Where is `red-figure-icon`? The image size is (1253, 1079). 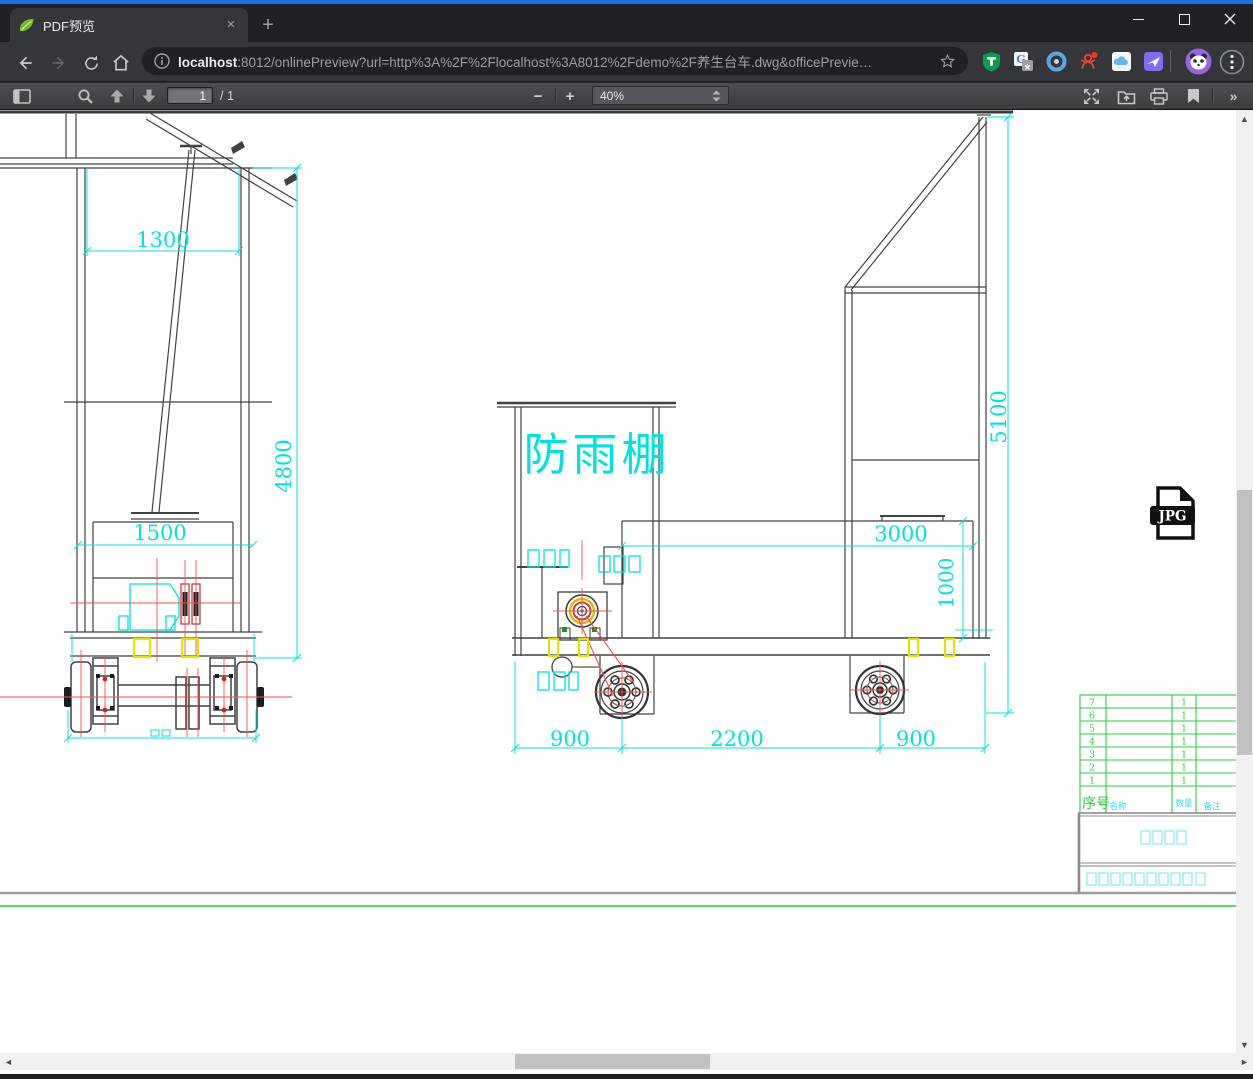 red-figure-icon is located at coordinates (1089, 61).